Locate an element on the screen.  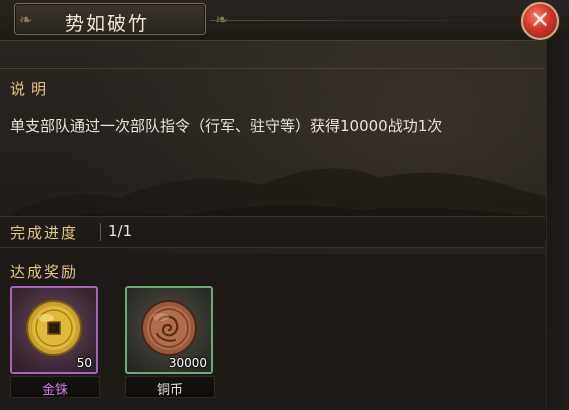
title-plate: ❧ 势如破竹 ❧ is located at coordinates (121, 19).